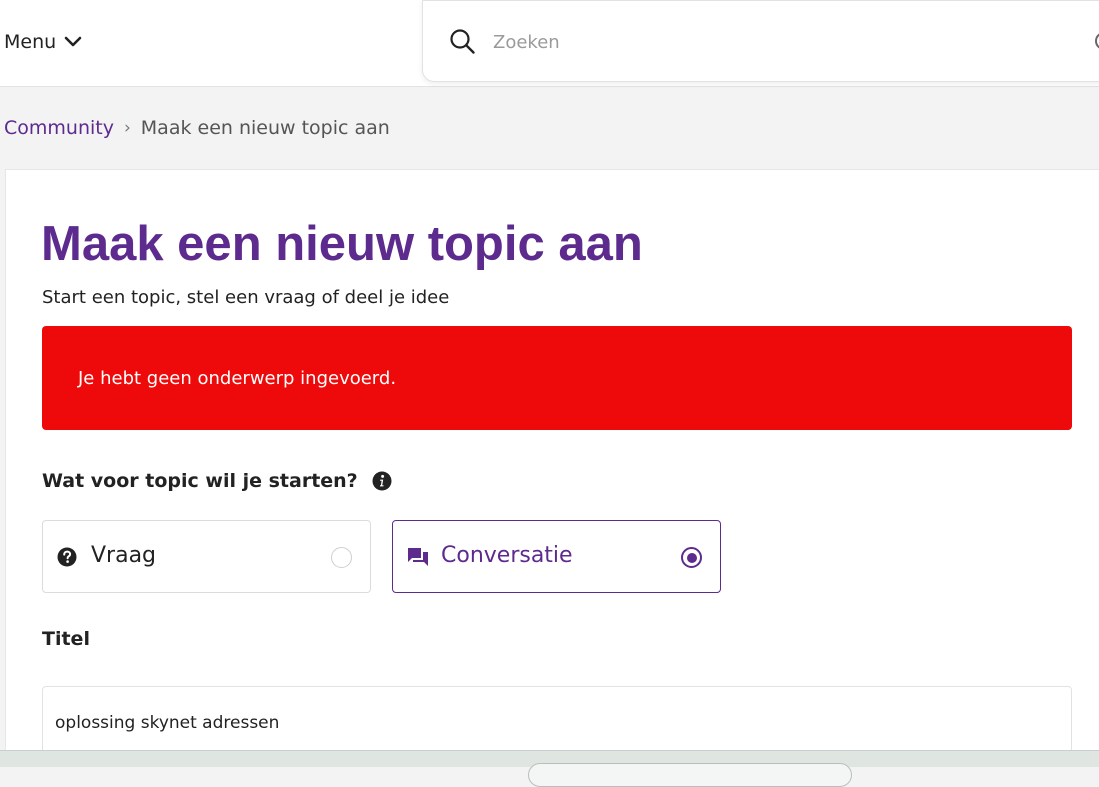 This screenshot has width=1099, height=787. Describe the element at coordinates (382, 481) in the screenshot. I see `info-icon` at that location.